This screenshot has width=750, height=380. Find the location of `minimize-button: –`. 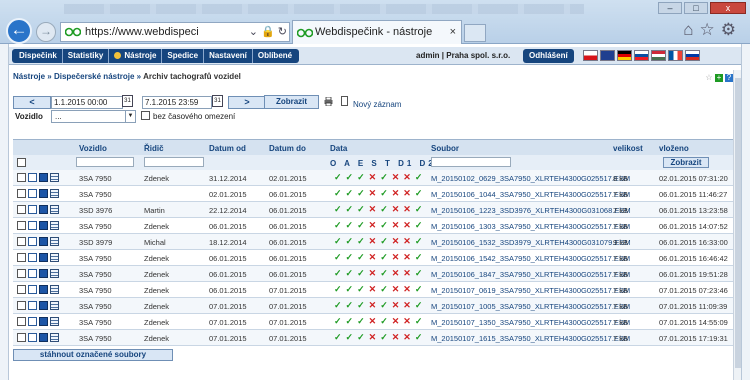

minimize-button: – is located at coordinates (670, 8).